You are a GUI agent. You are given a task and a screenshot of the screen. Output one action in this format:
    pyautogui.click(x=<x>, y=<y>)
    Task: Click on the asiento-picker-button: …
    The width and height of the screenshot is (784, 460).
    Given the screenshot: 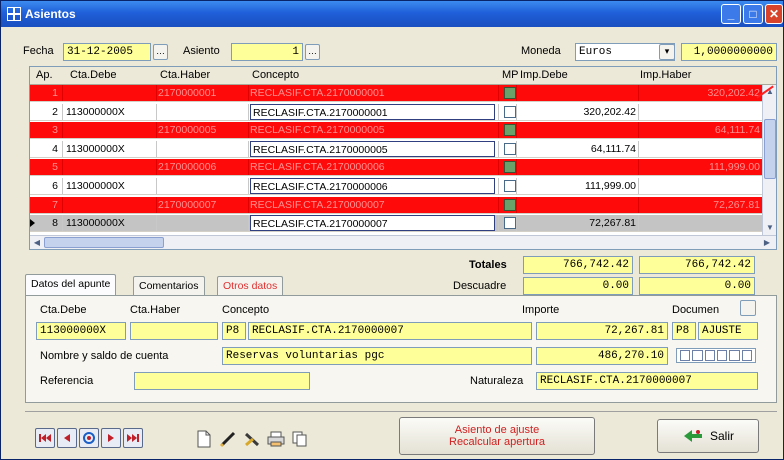 What is the action you would take?
    pyautogui.click(x=312, y=52)
    